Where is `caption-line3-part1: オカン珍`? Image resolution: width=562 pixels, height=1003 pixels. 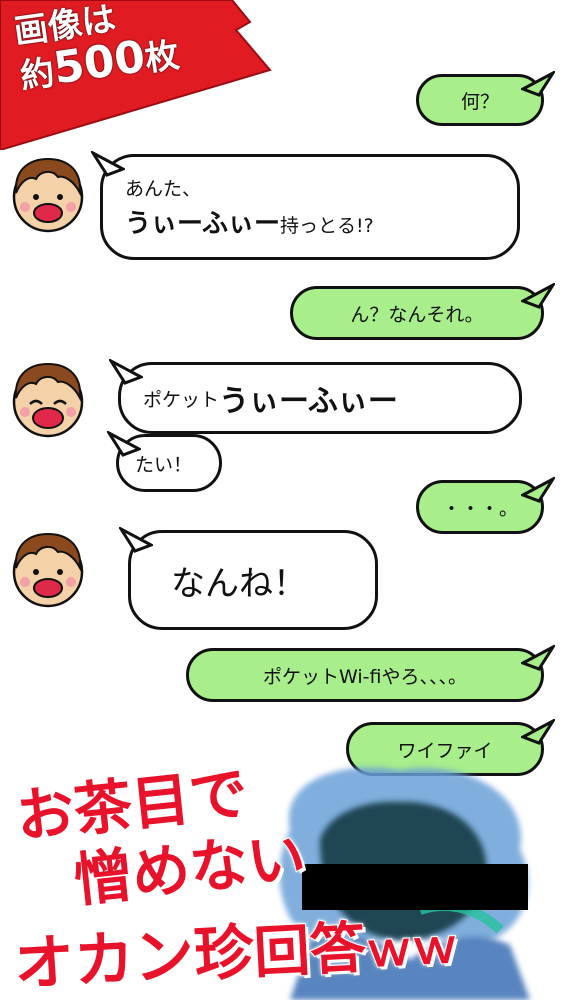 caption-line3-part1: オカン珍 is located at coordinates (133, 958).